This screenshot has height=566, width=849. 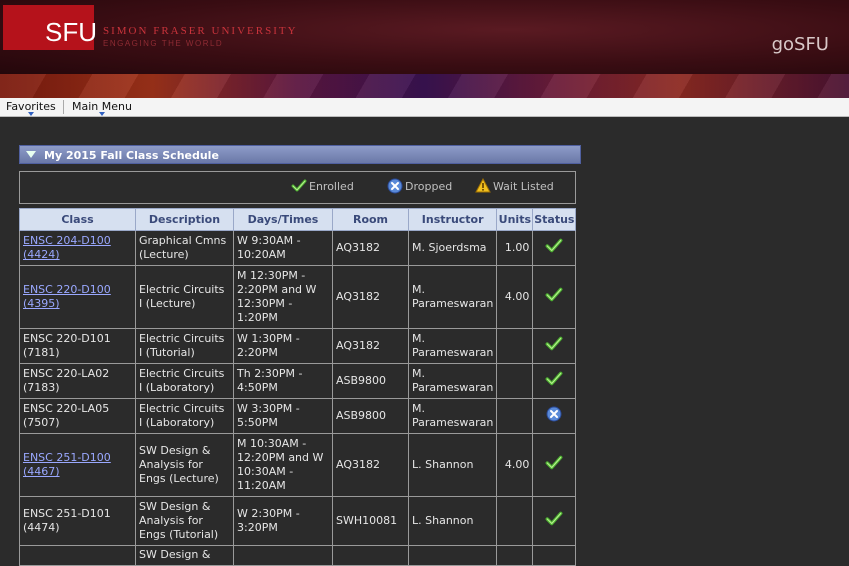 I want to click on app-title: goSFU, so click(x=800, y=44).